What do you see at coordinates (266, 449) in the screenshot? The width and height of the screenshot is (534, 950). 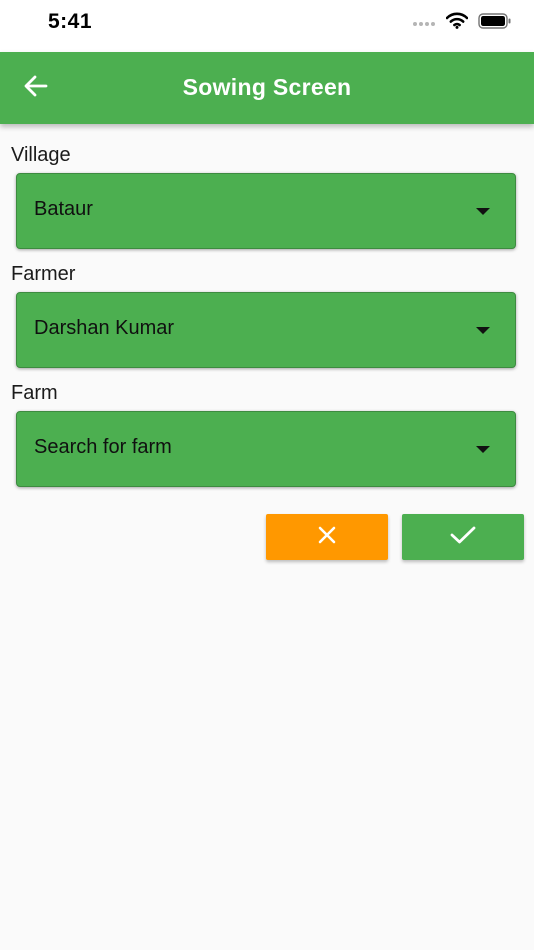 I see `farm-dropdown: Search for farm` at bounding box center [266, 449].